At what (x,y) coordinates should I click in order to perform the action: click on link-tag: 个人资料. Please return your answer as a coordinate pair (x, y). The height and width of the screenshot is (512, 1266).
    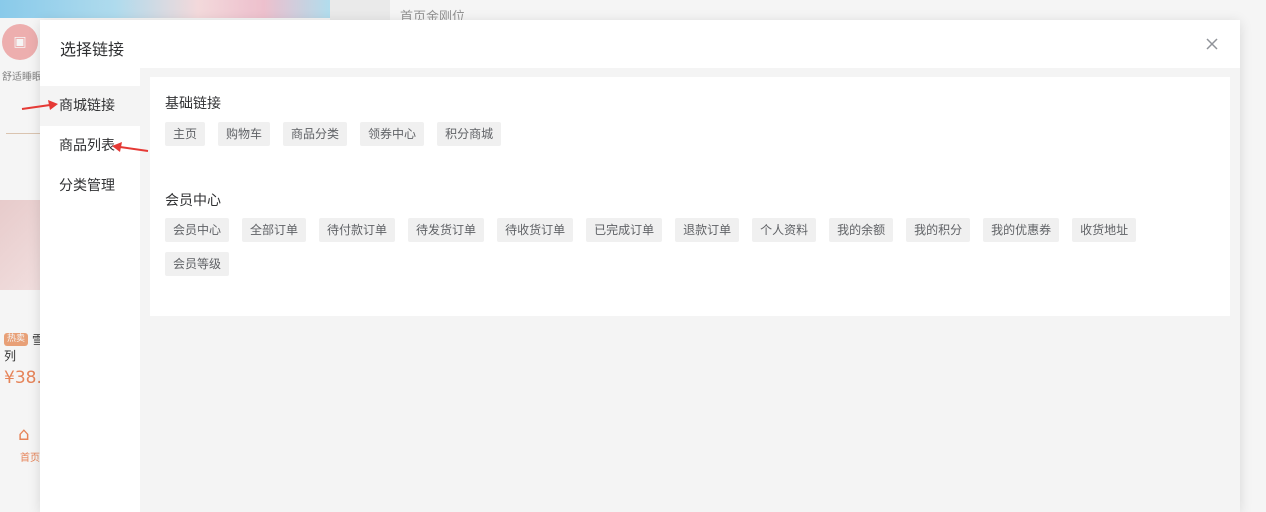
    Looking at the image, I should click on (784, 230).